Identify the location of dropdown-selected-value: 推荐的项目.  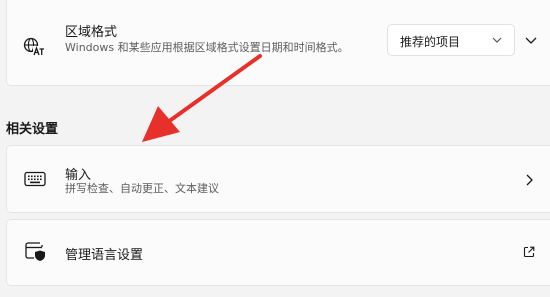
(430, 42).